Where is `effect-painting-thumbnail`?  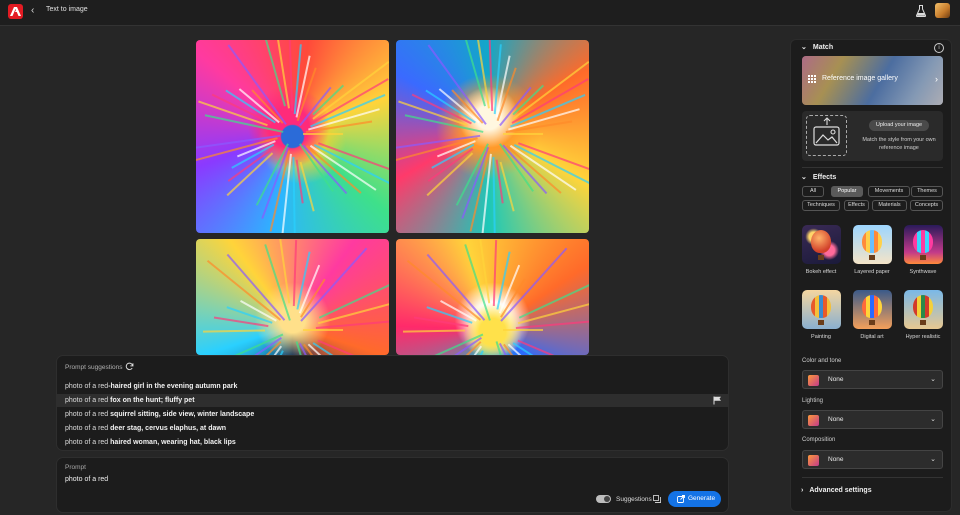 effect-painting-thumbnail is located at coordinates (821, 309).